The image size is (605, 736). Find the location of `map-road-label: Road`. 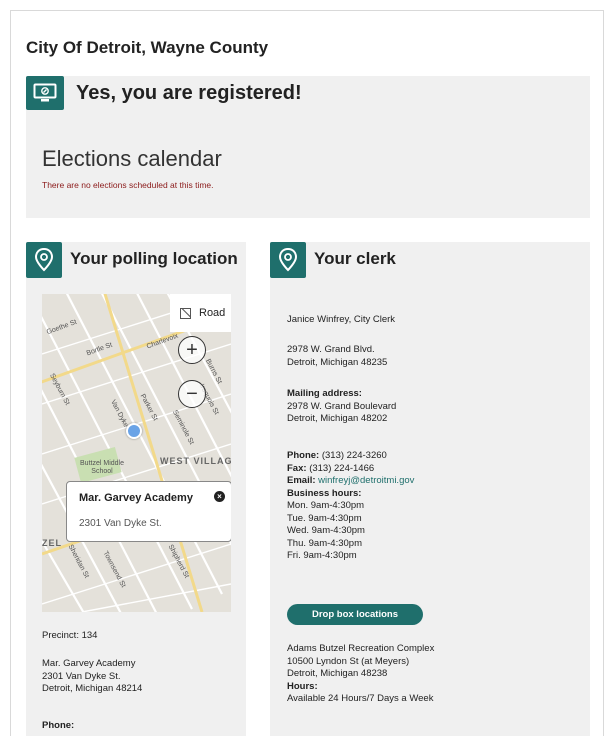

map-road-label: Road is located at coordinates (212, 313).